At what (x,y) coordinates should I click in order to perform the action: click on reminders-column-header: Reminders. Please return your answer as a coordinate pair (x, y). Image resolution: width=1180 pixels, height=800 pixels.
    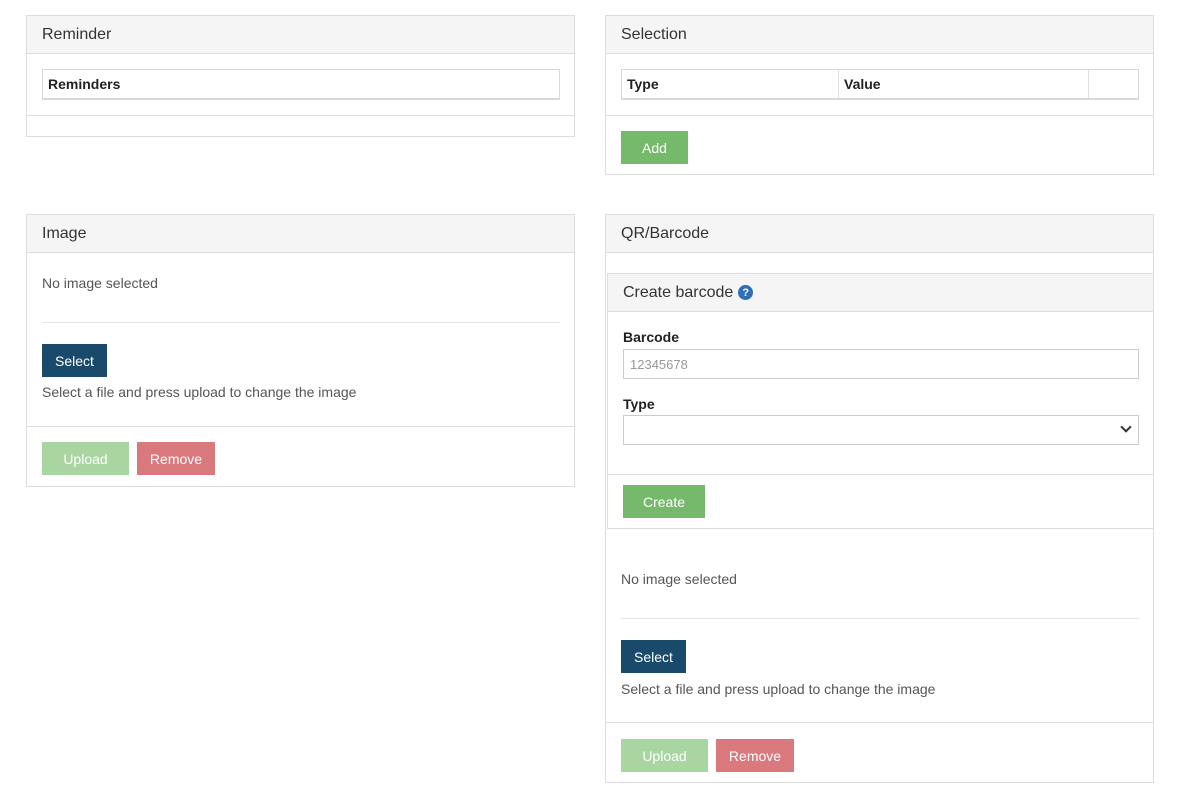
    Looking at the image, I should click on (84, 84).